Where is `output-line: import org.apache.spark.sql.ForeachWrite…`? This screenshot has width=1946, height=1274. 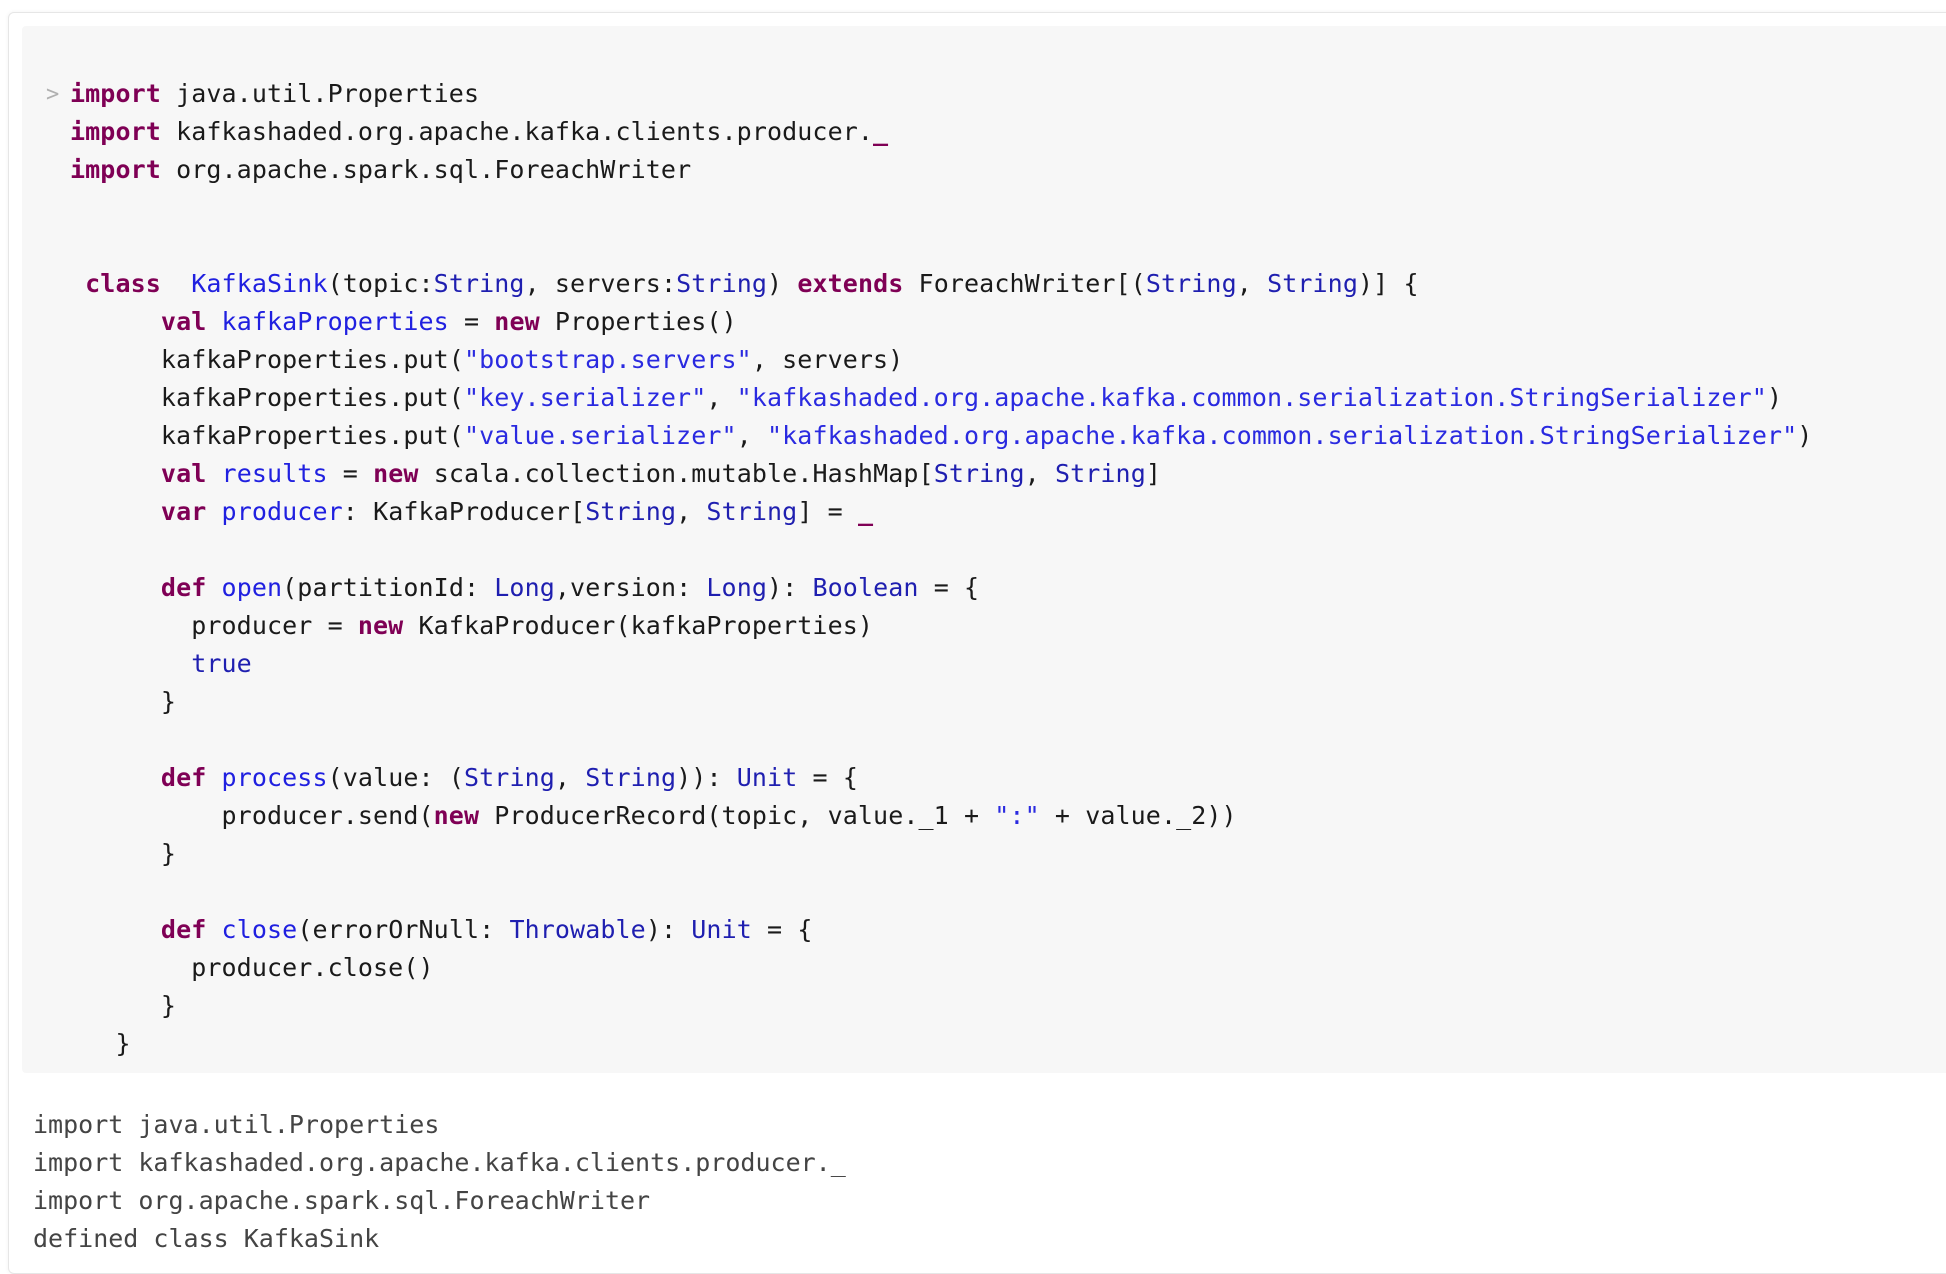 output-line: import org.apache.spark.sql.ForeachWrite… is located at coordinates (342, 1200).